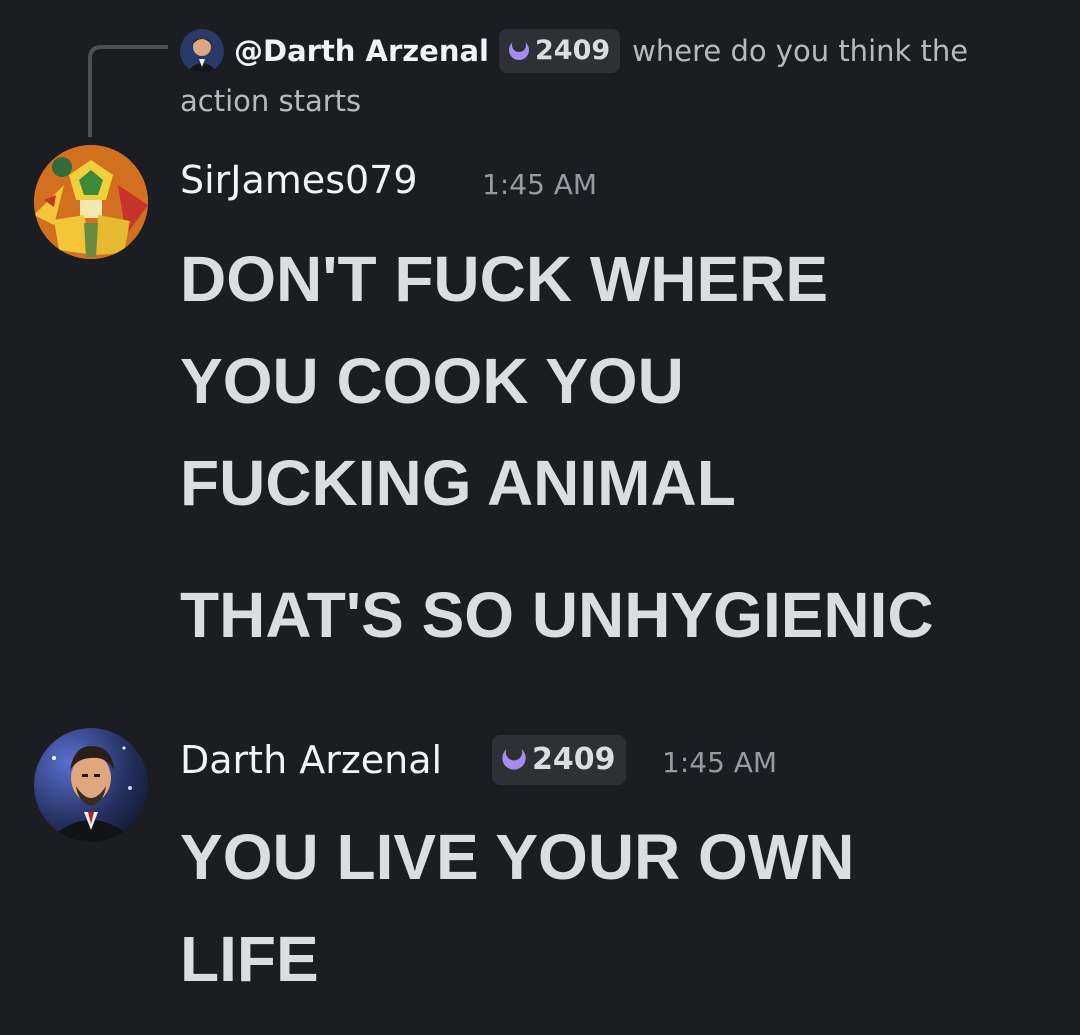 The width and height of the screenshot is (1080, 1035). What do you see at coordinates (557, 615) in the screenshot?
I see `message-followup: THAT'S SO UNHYGIENIC` at bounding box center [557, 615].